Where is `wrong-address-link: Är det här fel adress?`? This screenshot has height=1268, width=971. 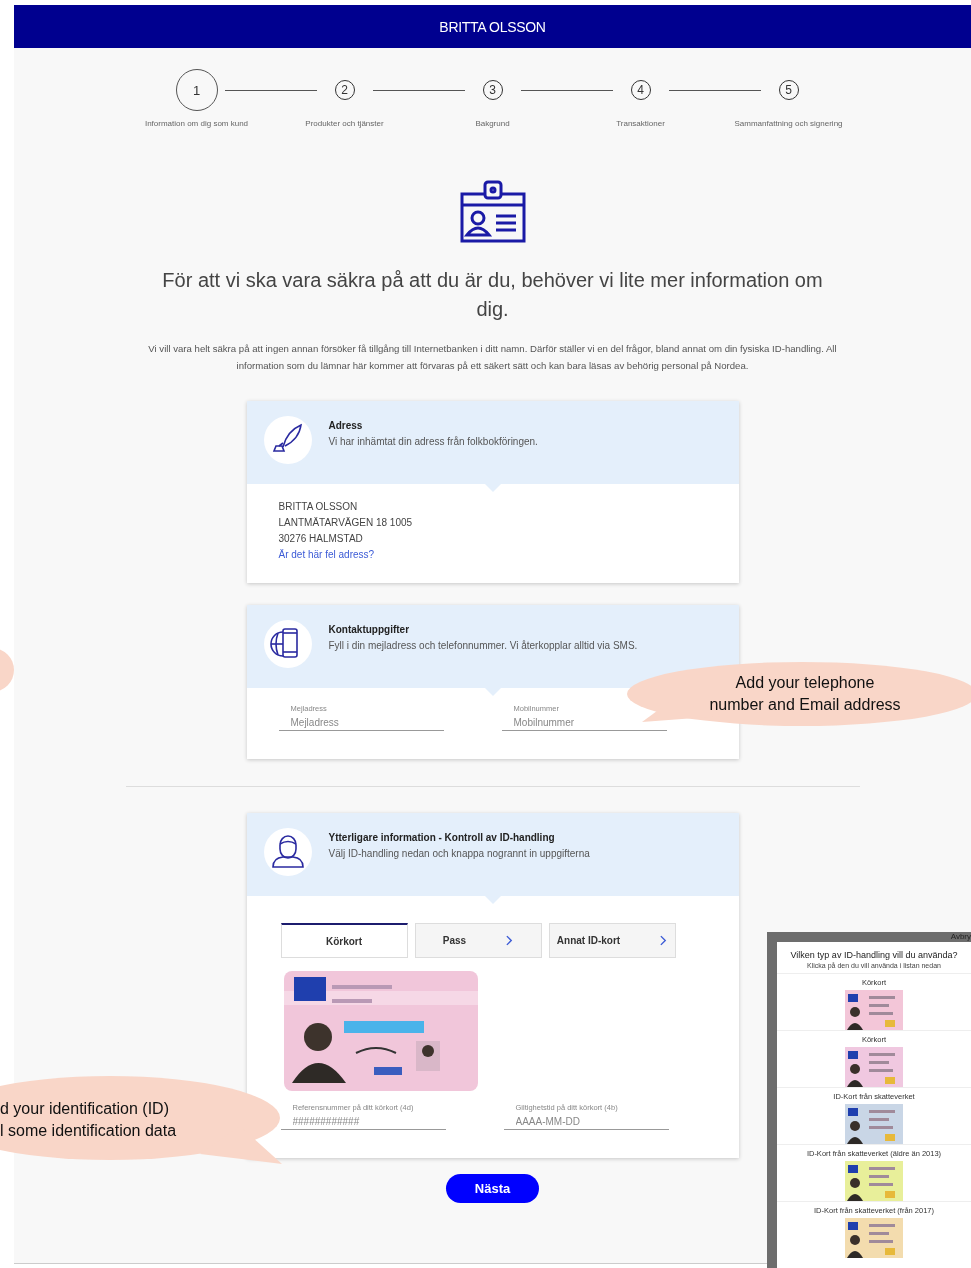
wrong-address-link: Är det här fel adress? is located at coordinates (492, 554).